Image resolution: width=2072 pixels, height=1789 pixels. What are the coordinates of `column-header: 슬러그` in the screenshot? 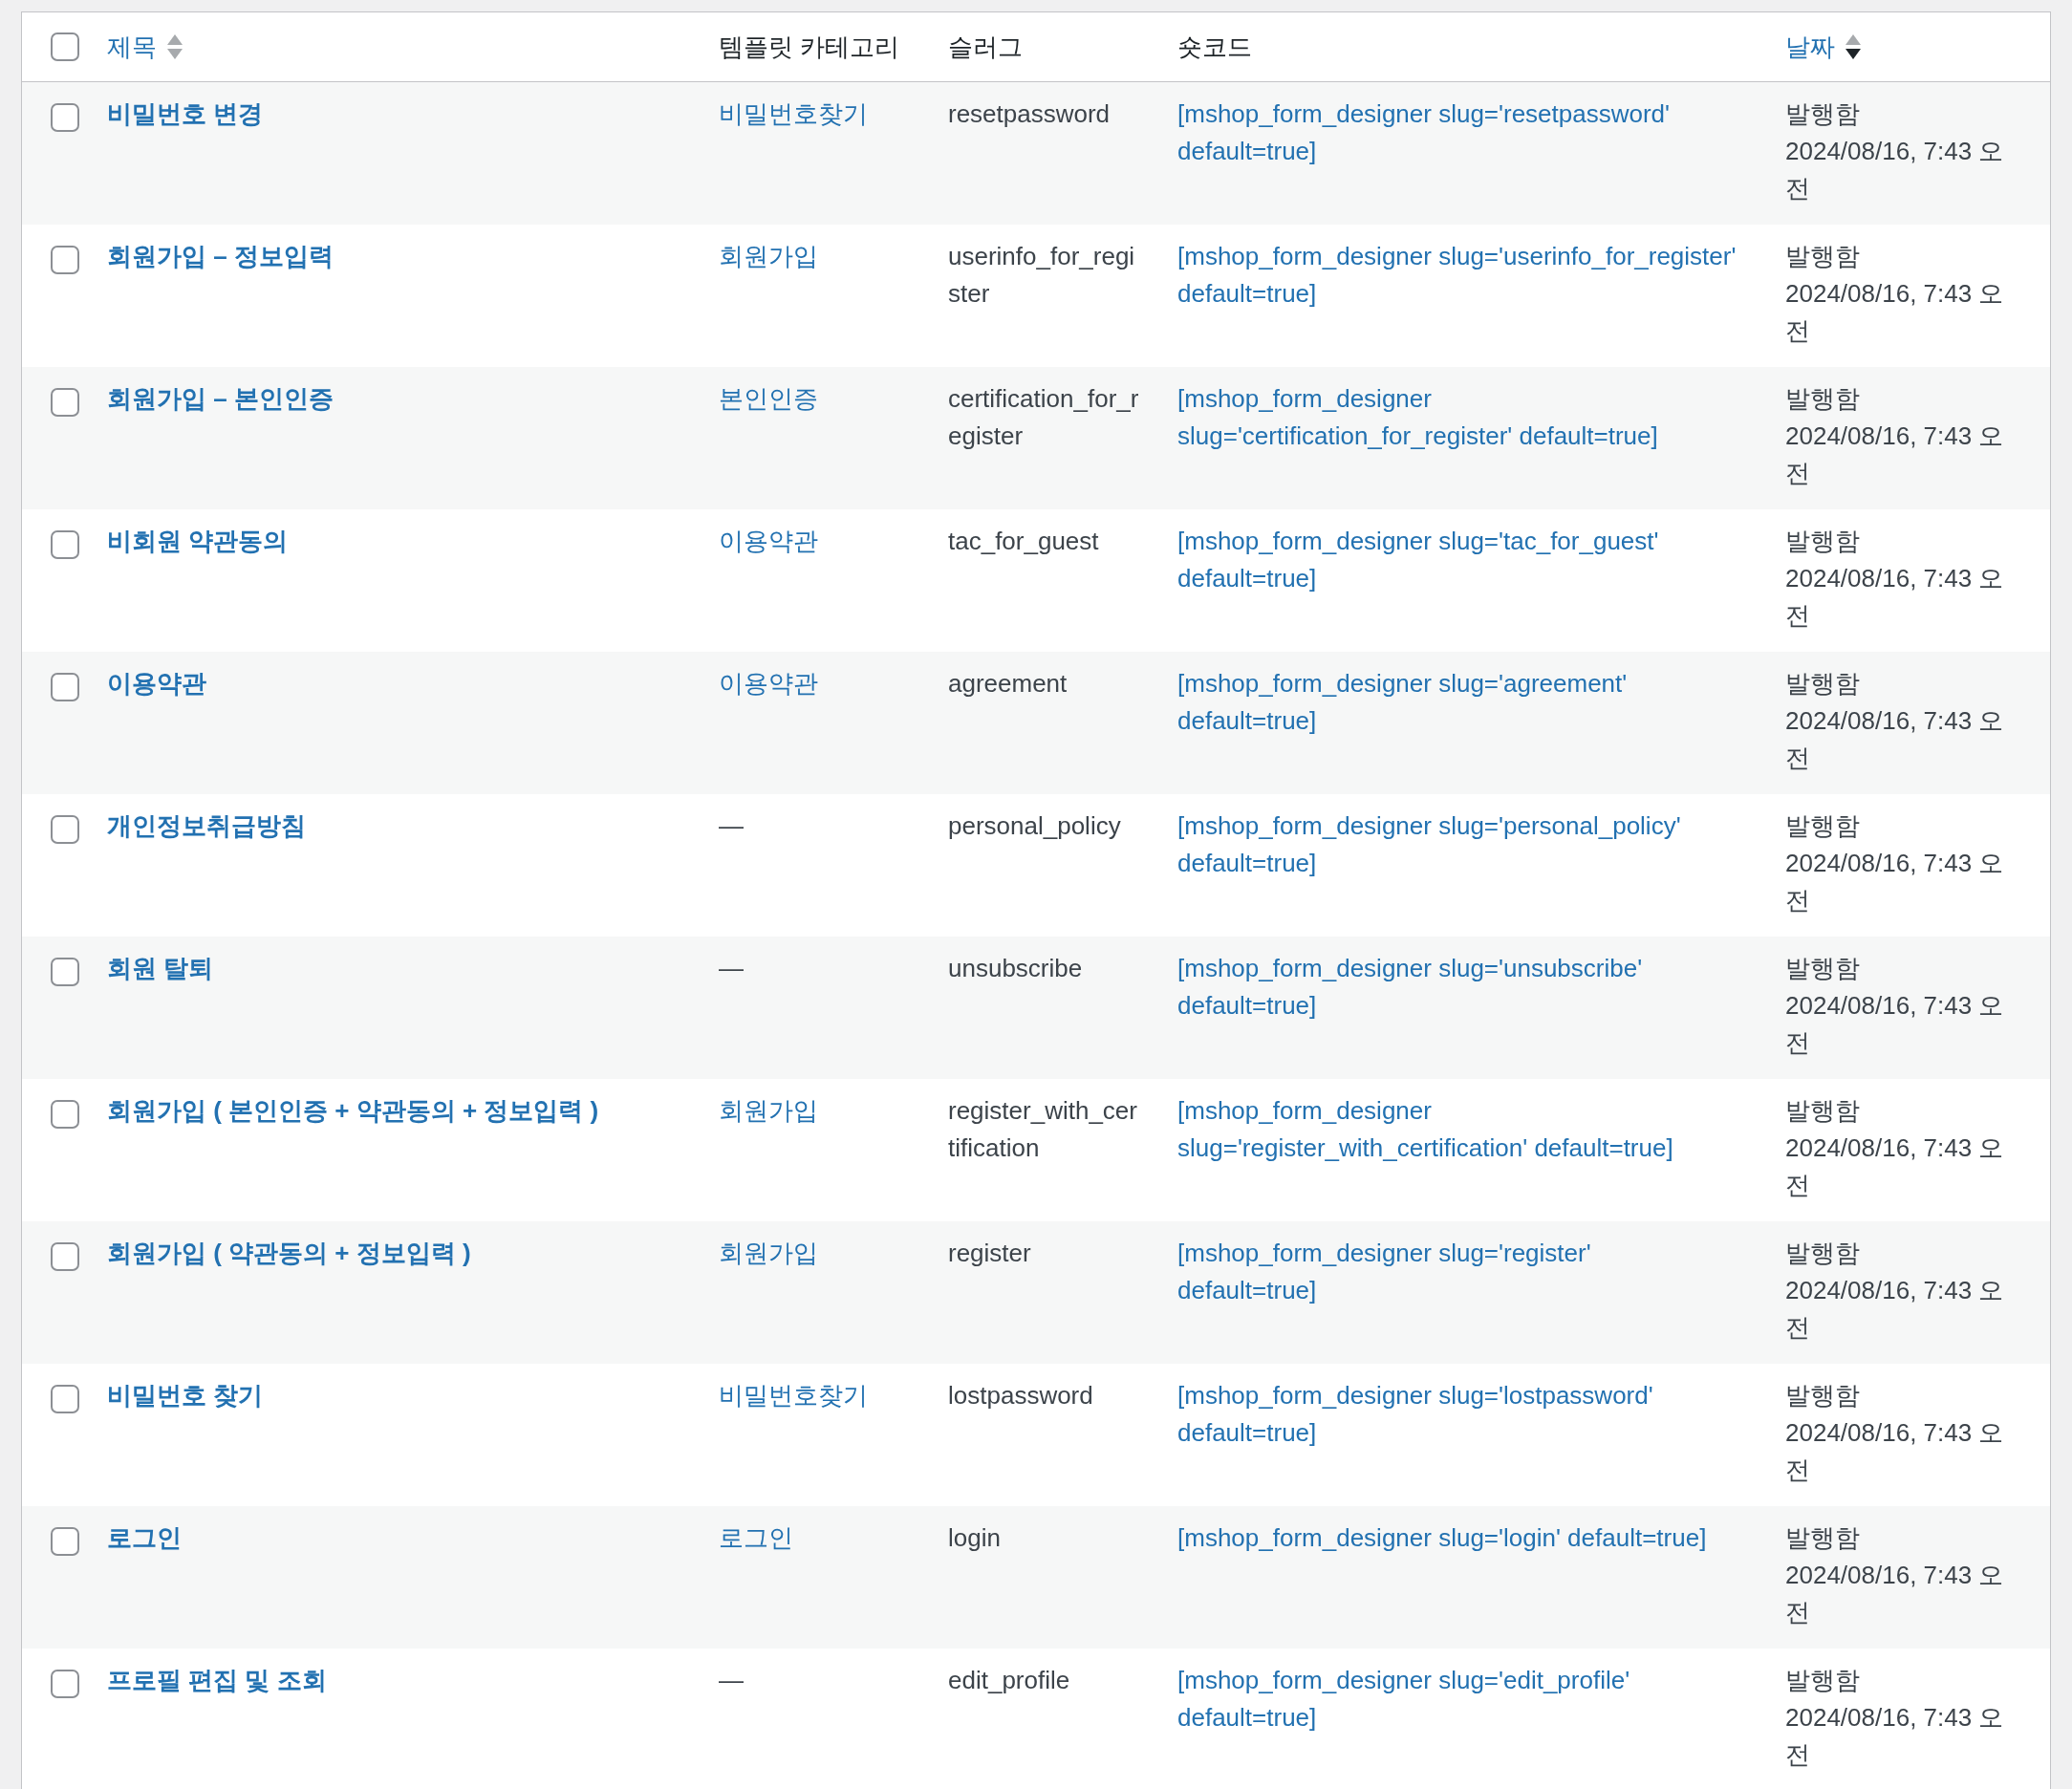 It's located at (985, 47).